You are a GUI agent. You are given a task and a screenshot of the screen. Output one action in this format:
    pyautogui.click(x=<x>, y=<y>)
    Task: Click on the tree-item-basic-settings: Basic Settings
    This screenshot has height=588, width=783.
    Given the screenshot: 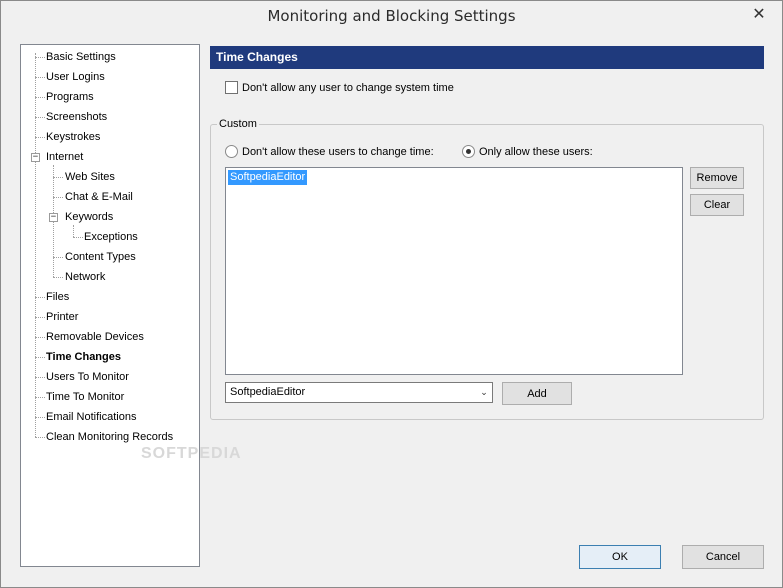 What is the action you would take?
    pyautogui.click(x=81, y=57)
    